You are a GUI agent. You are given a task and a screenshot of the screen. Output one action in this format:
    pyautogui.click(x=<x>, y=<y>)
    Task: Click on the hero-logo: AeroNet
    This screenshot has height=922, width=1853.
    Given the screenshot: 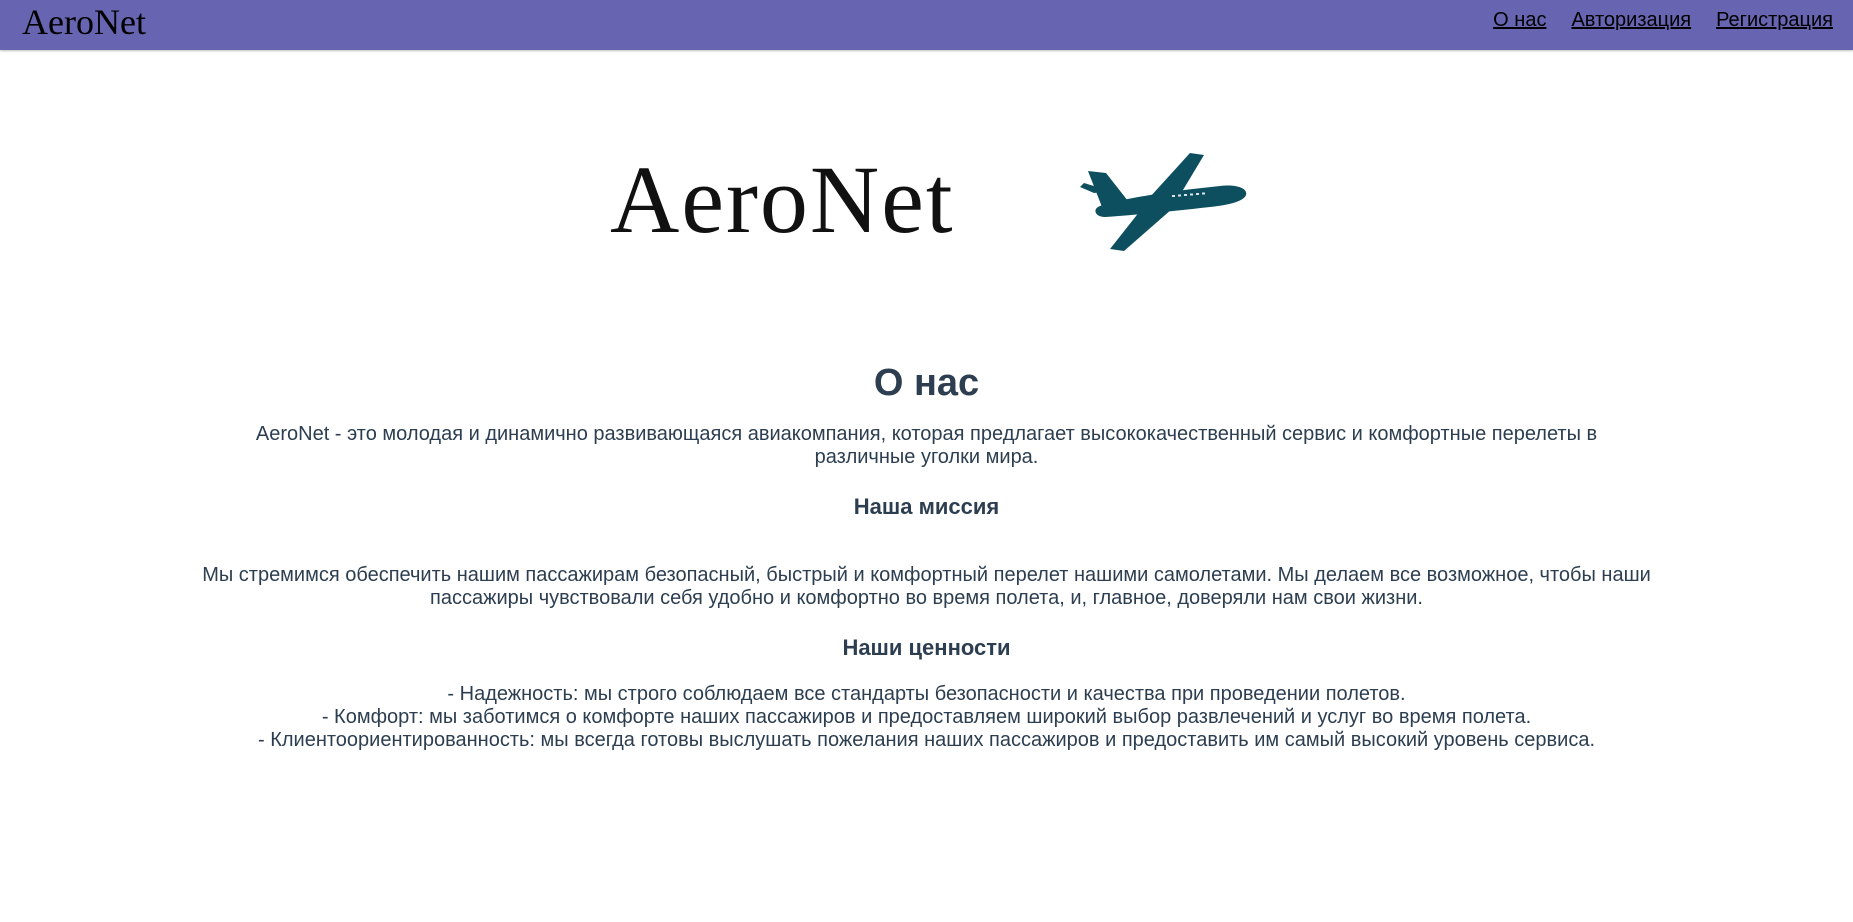 What is the action you would take?
    pyautogui.click(x=930, y=202)
    